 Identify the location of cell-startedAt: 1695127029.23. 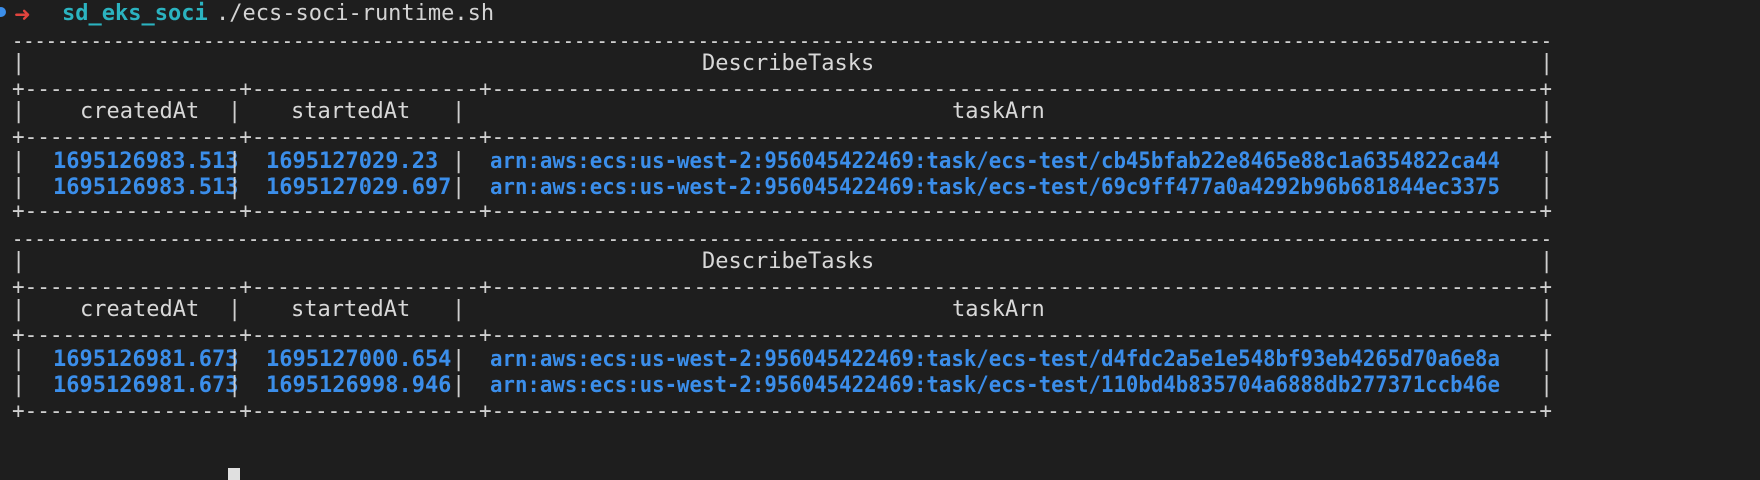
(352, 161).